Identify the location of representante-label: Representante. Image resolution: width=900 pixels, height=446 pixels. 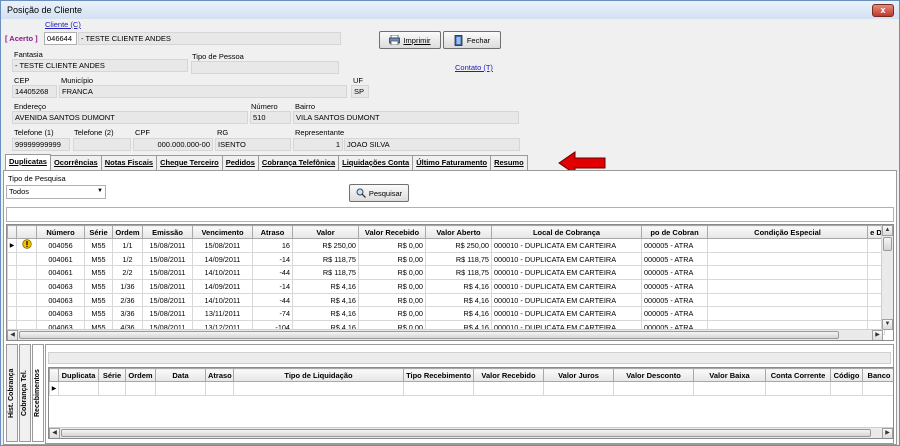
(320, 132).